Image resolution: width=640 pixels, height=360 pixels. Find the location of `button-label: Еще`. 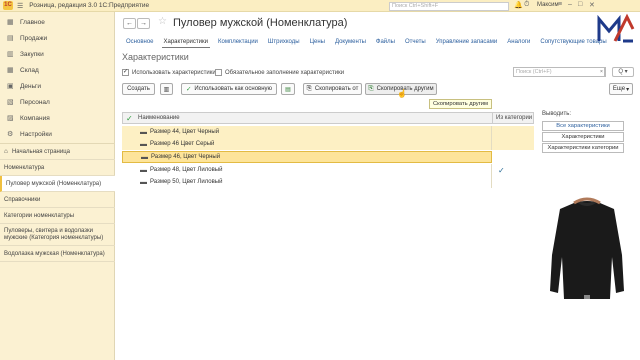

button-label: Еще is located at coordinates (619, 89).